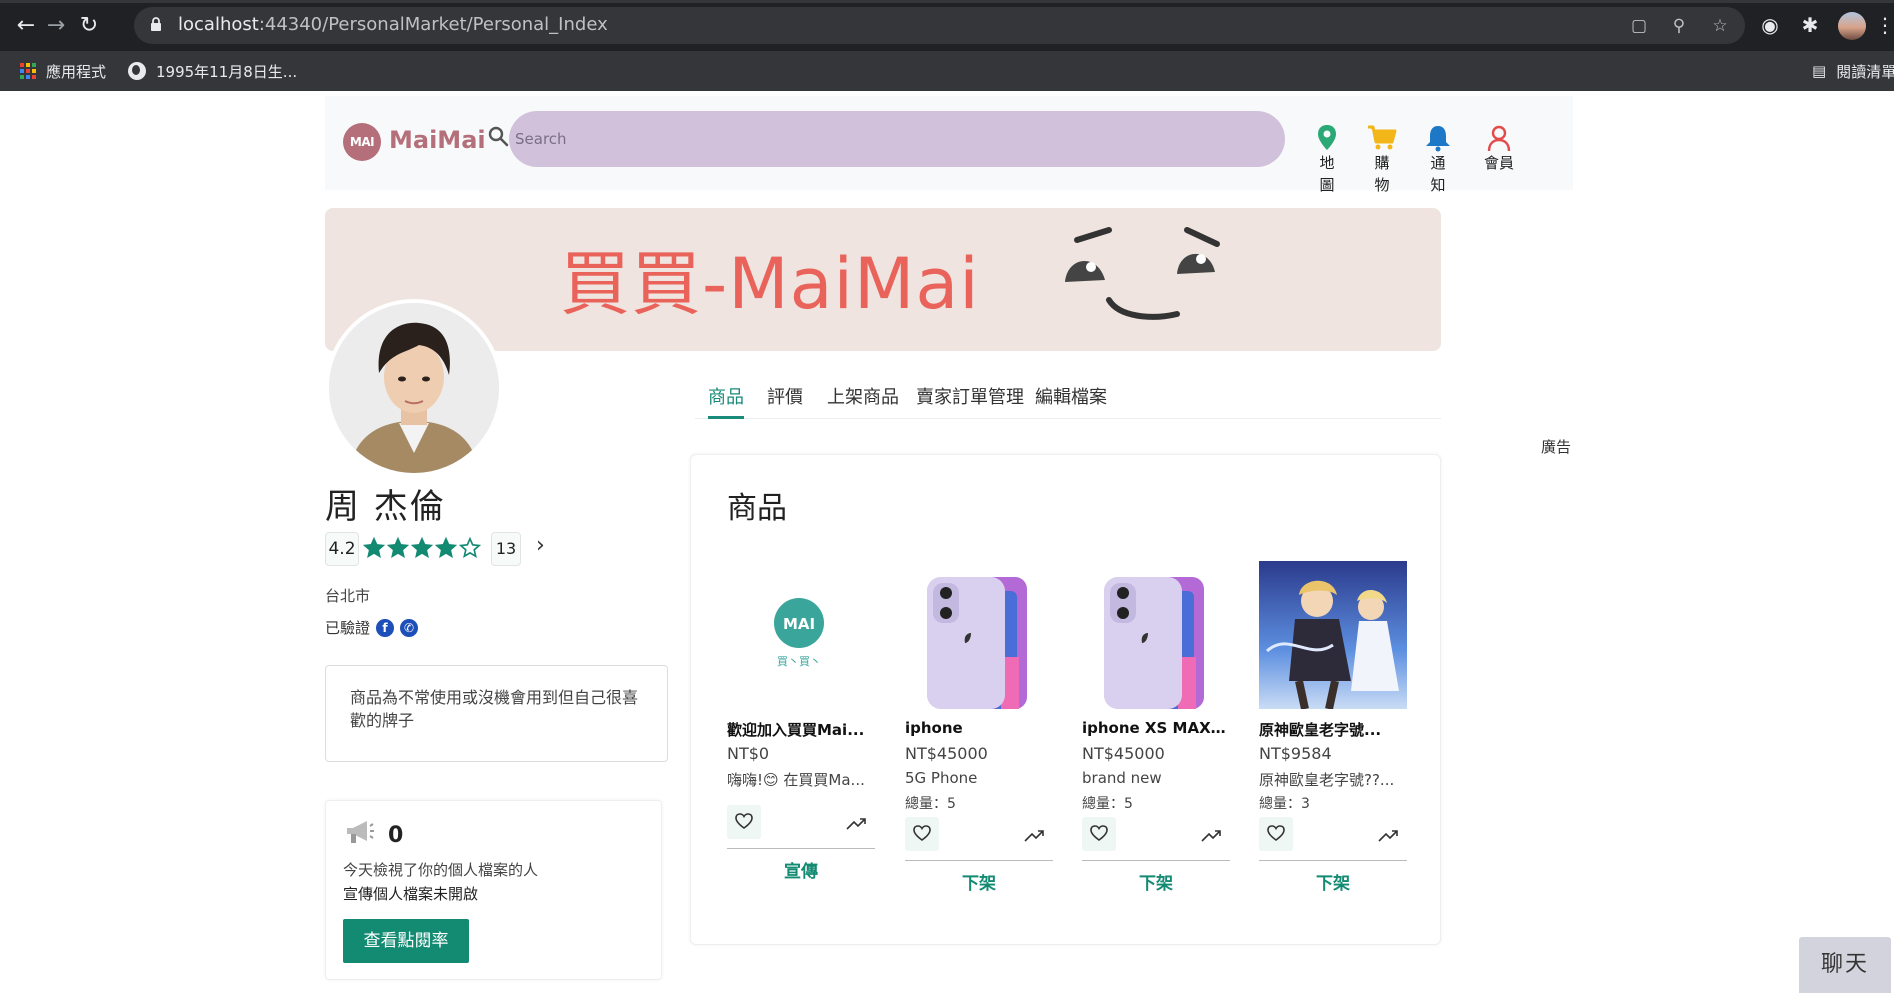 The width and height of the screenshot is (1894, 993). Describe the element at coordinates (1071, 396) in the screenshot. I see `tab-edit-profile: 編輯檔案` at that location.